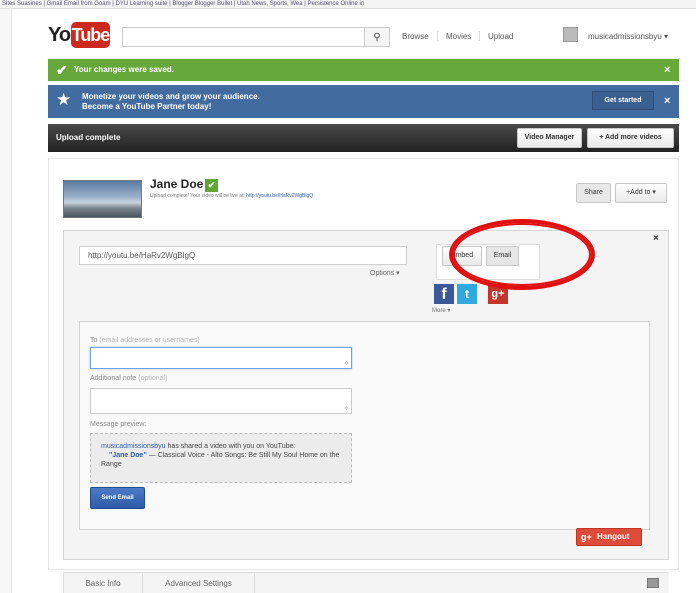  What do you see at coordinates (549, 138) in the screenshot?
I see `video-manager-button: Video Manager` at bounding box center [549, 138].